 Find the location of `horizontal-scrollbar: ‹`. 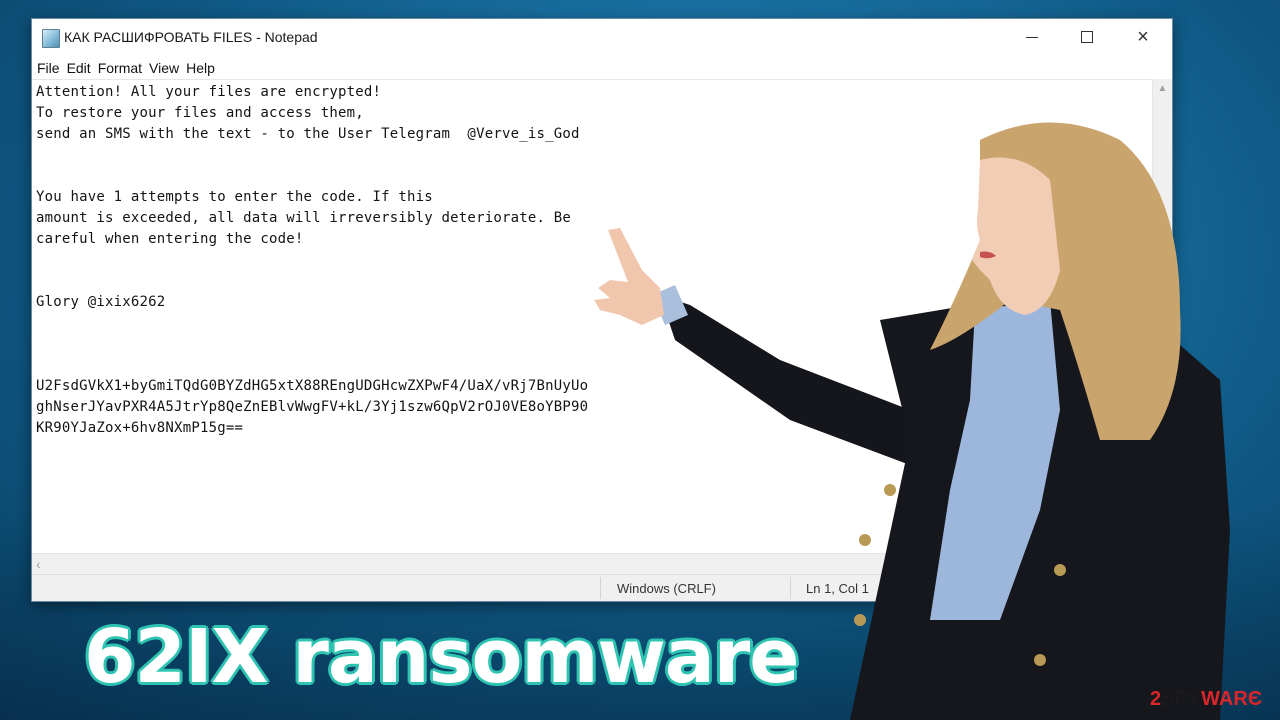

horizontal-scrollbar: ‹ is located at coordinates (602, 564).